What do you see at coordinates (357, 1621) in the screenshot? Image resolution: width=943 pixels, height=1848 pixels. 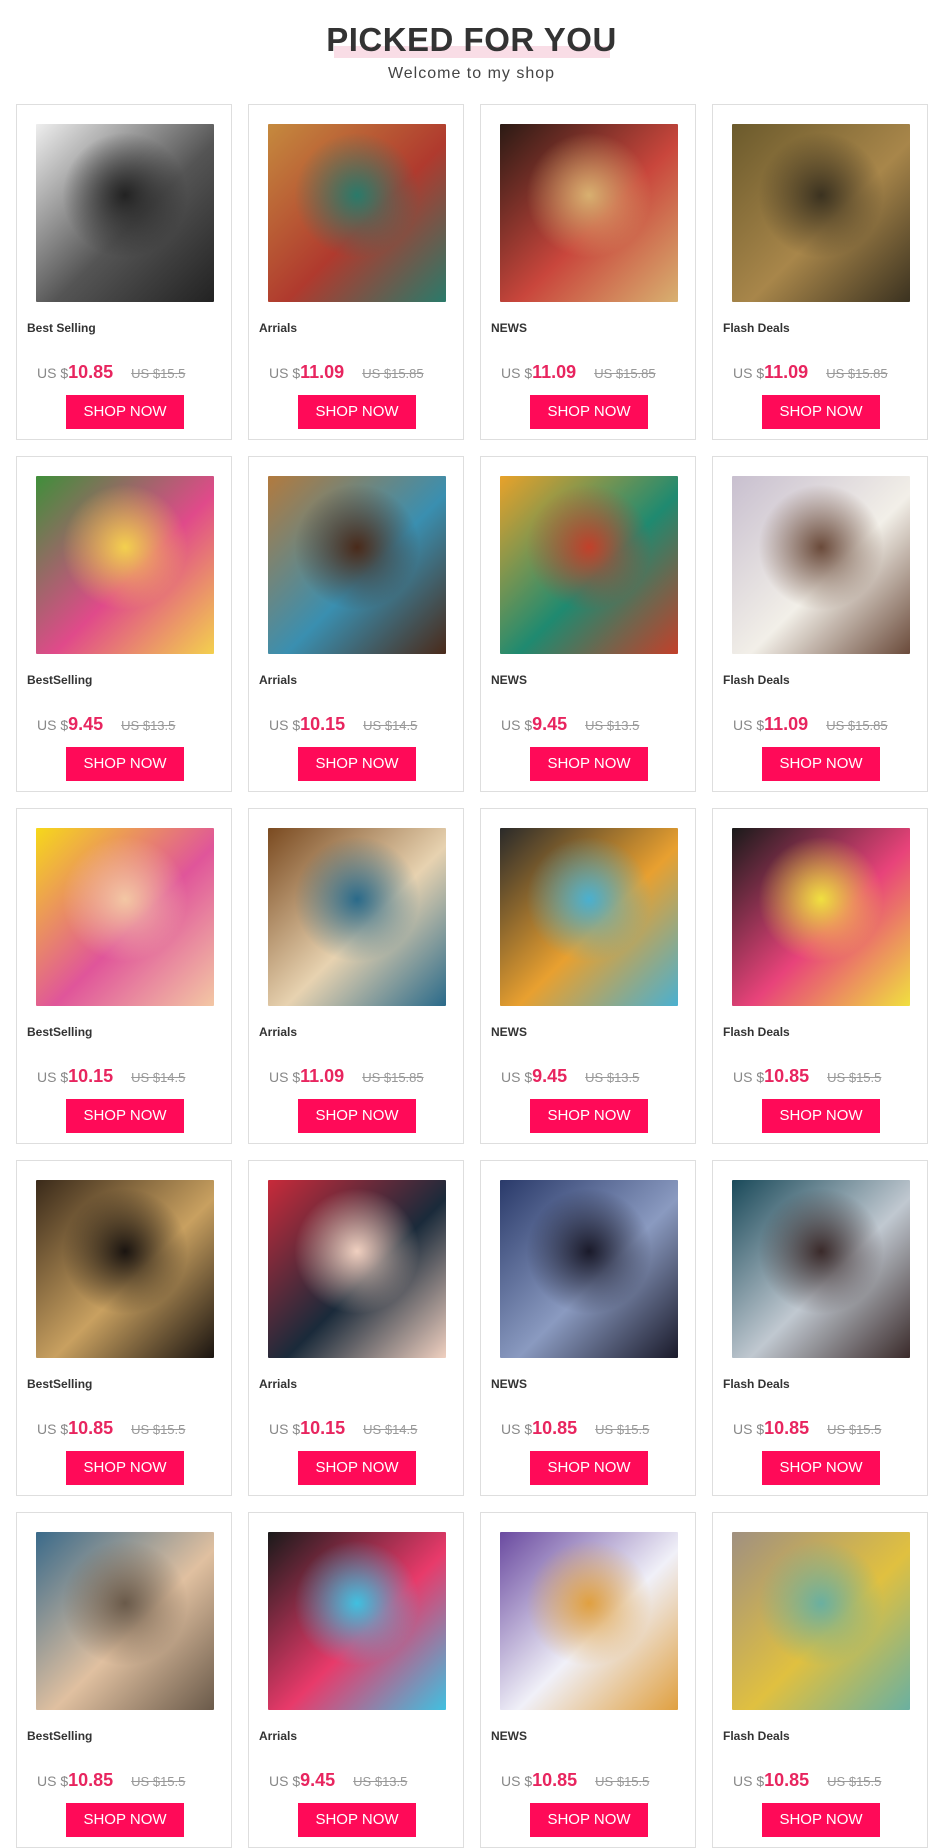 I see `colorful-butterfly-eye-painting` at bounding box center [357, 1621].